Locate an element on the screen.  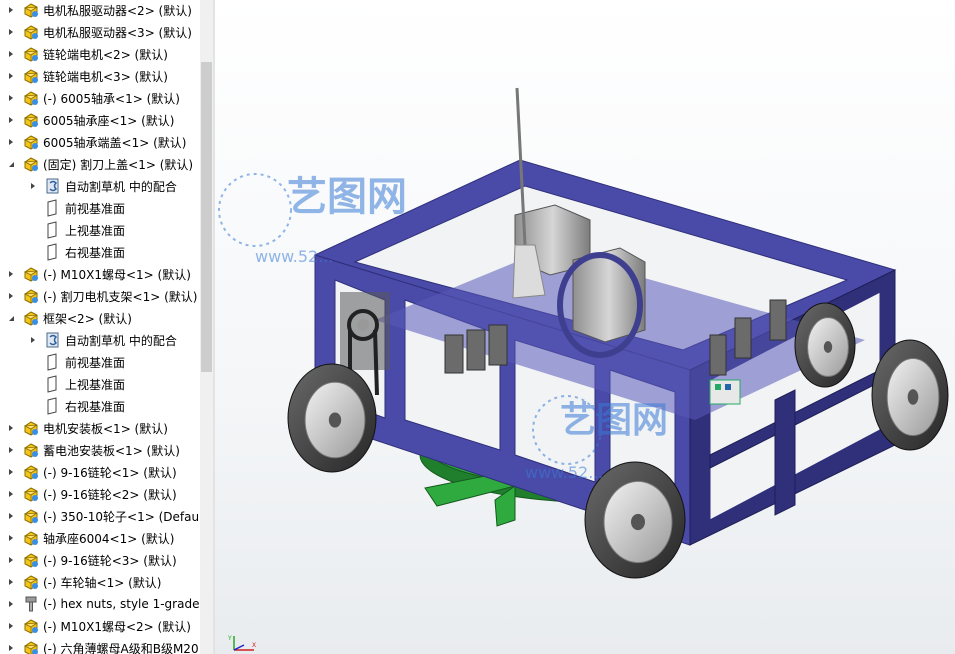
tree-item: 电机私服驱动器<3> (默认) is located at coordinates (103, 32).